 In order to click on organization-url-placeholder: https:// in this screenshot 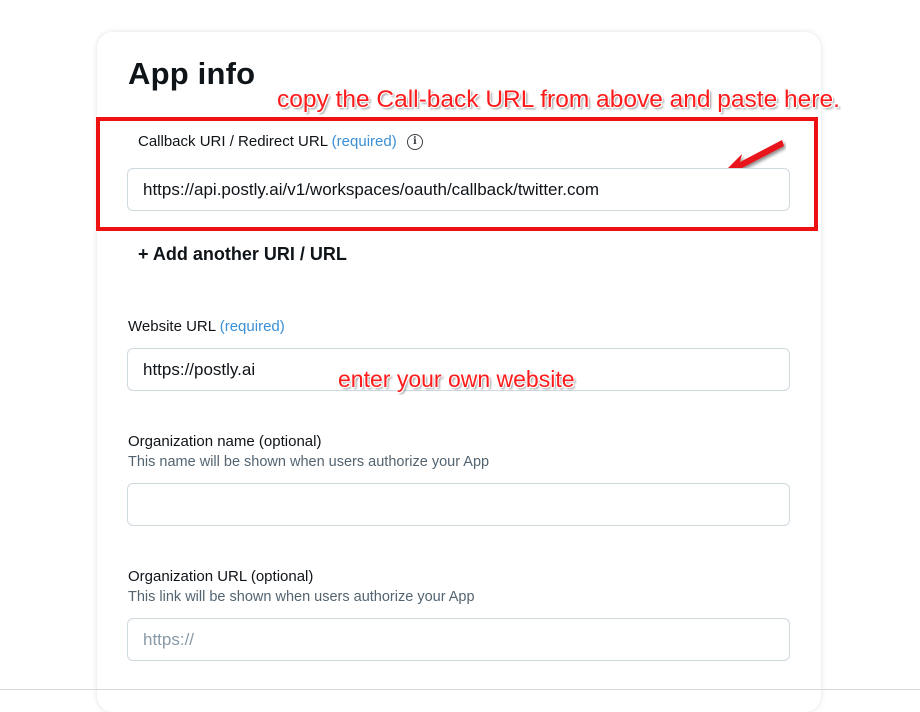, I will do `click(169, 639)`.